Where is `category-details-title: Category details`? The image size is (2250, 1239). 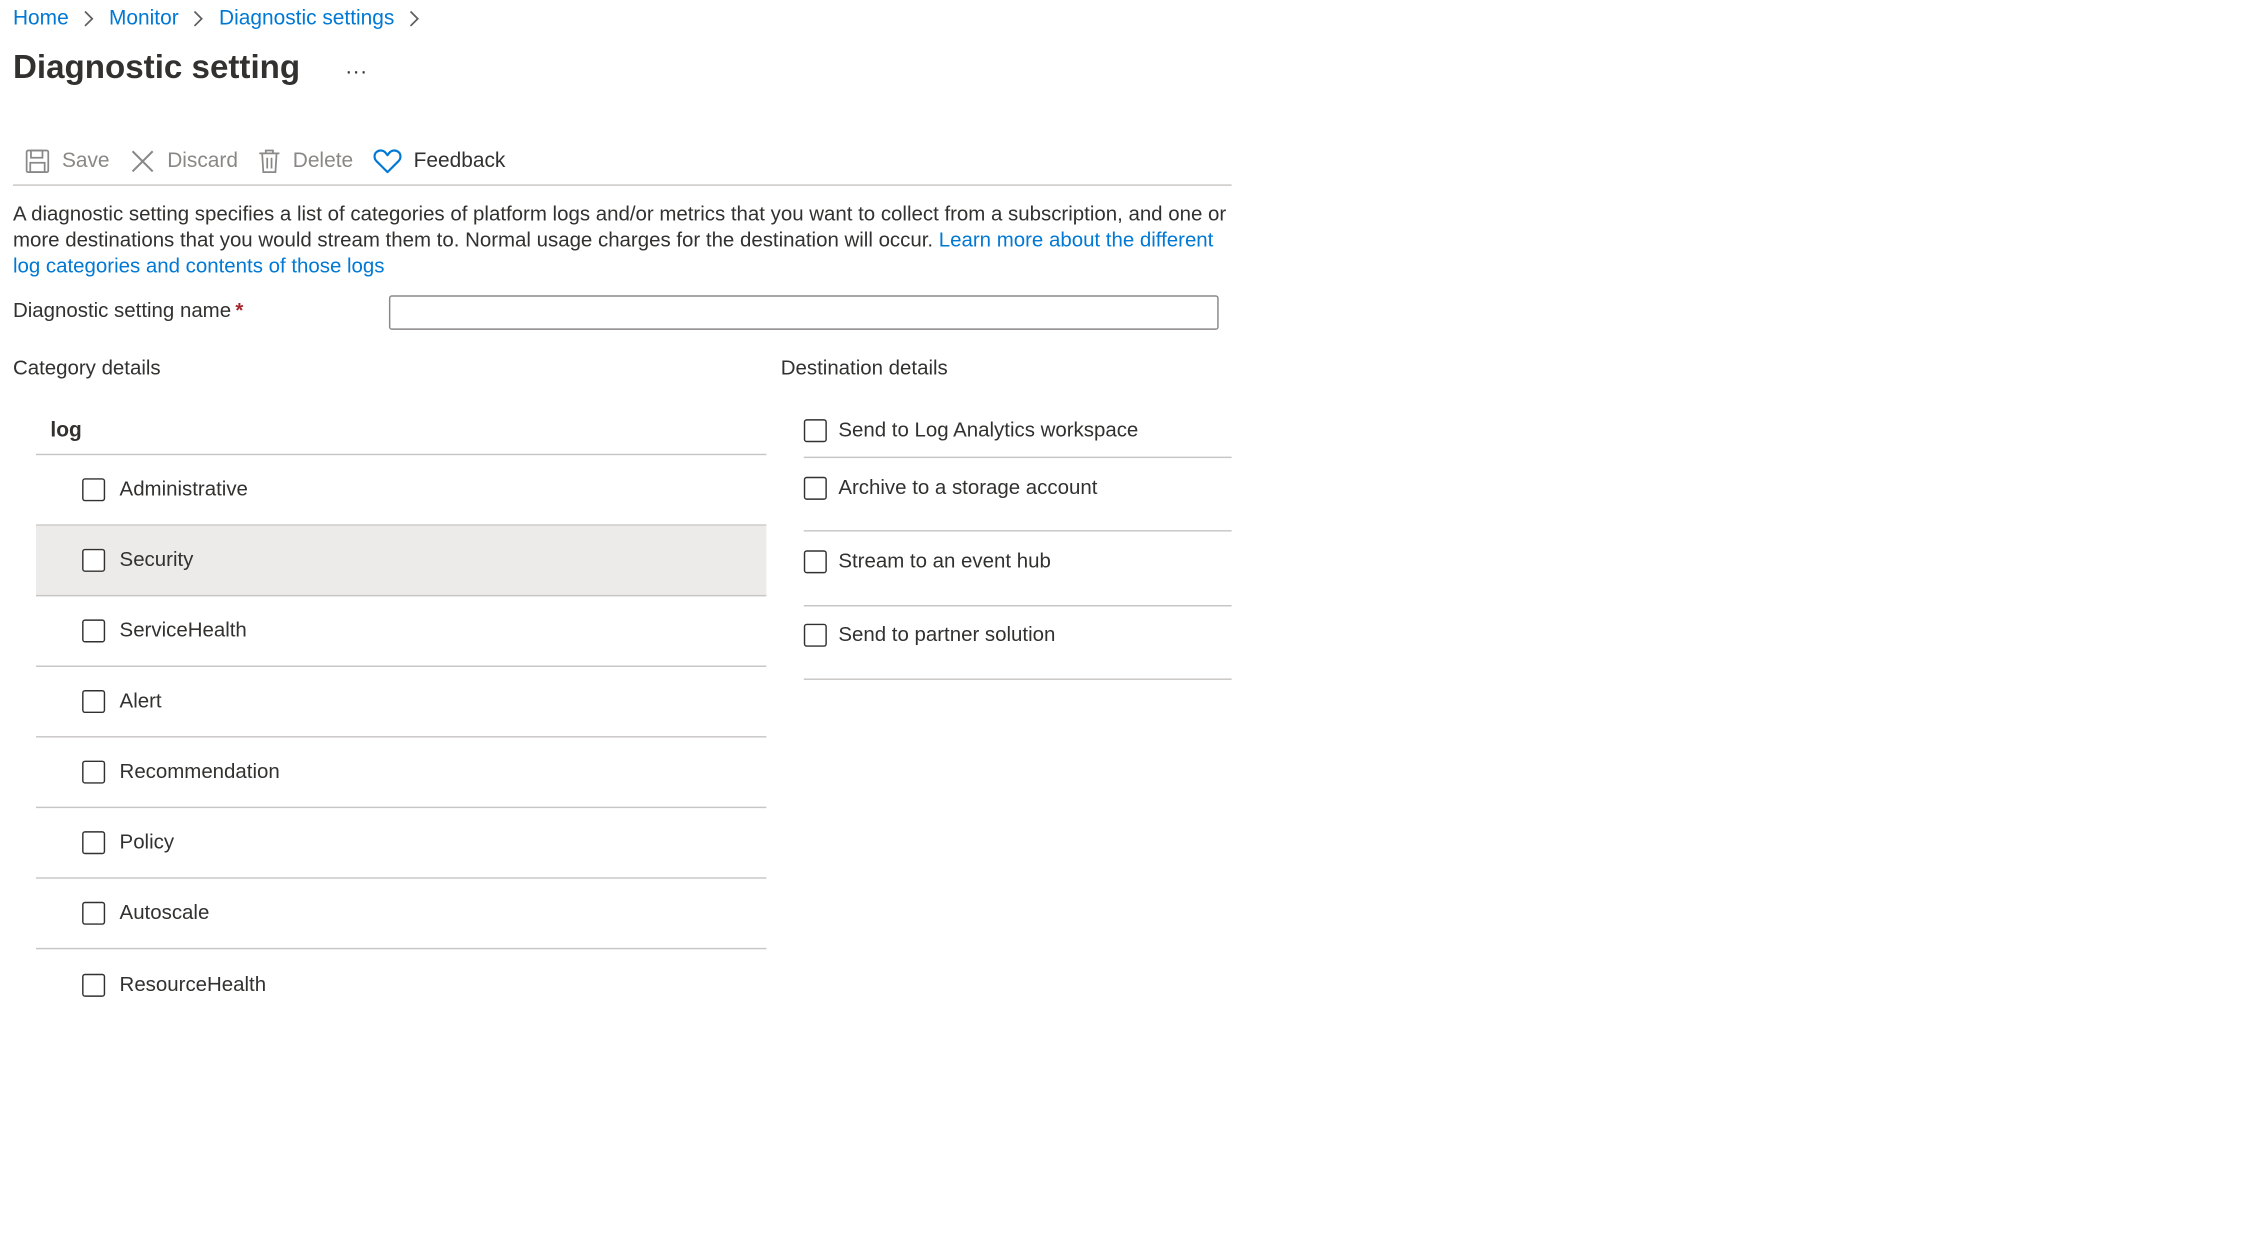 category-details-title: Category details is located at coordinates (86, 369).